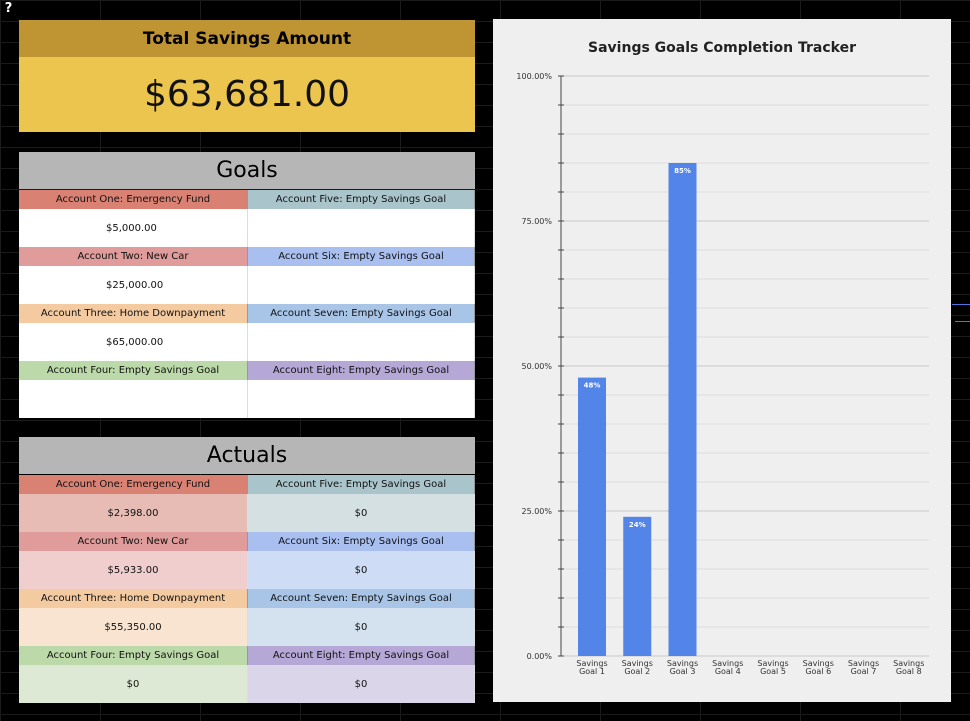 This screenshot has height=721, width=970. I want to click on x-tick-label: Goal 1, so click(592, 671).